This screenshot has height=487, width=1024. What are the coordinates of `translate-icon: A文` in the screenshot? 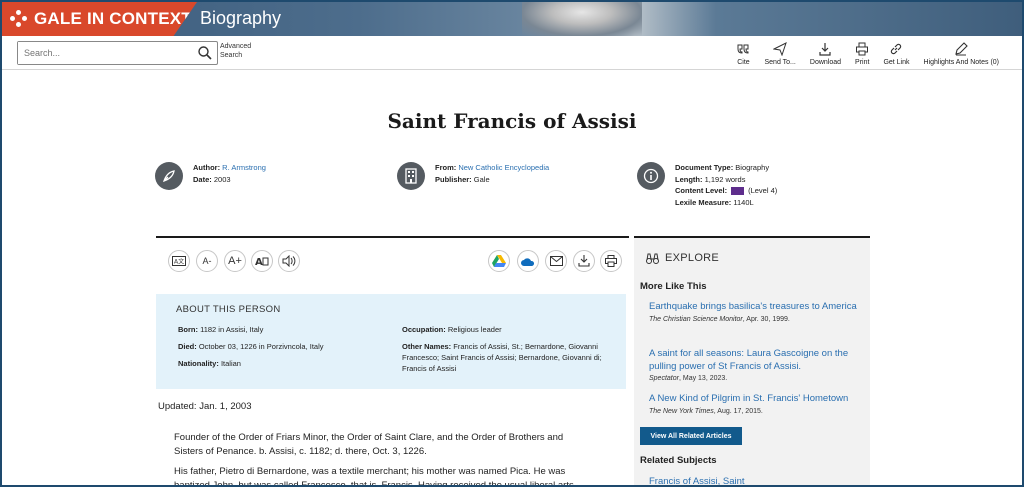 It's located at (179, 261).